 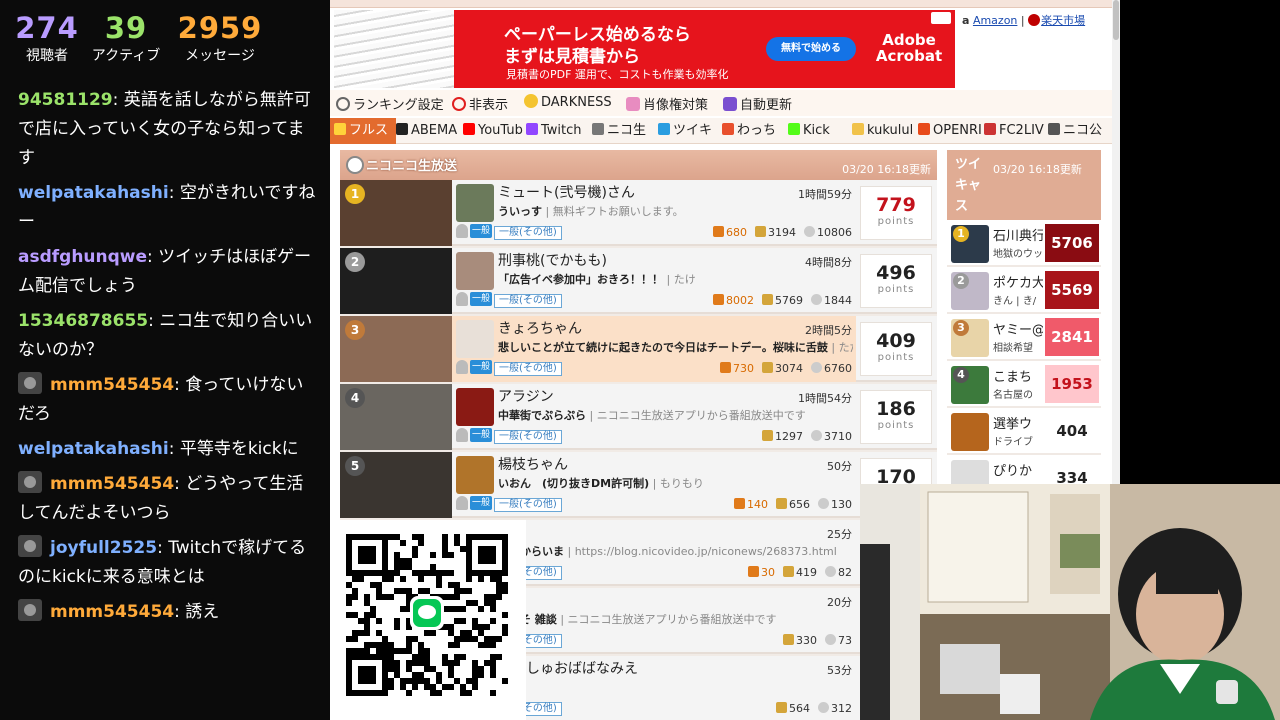 I want to click on rank-badge: 1, so click(x=355, y=194).